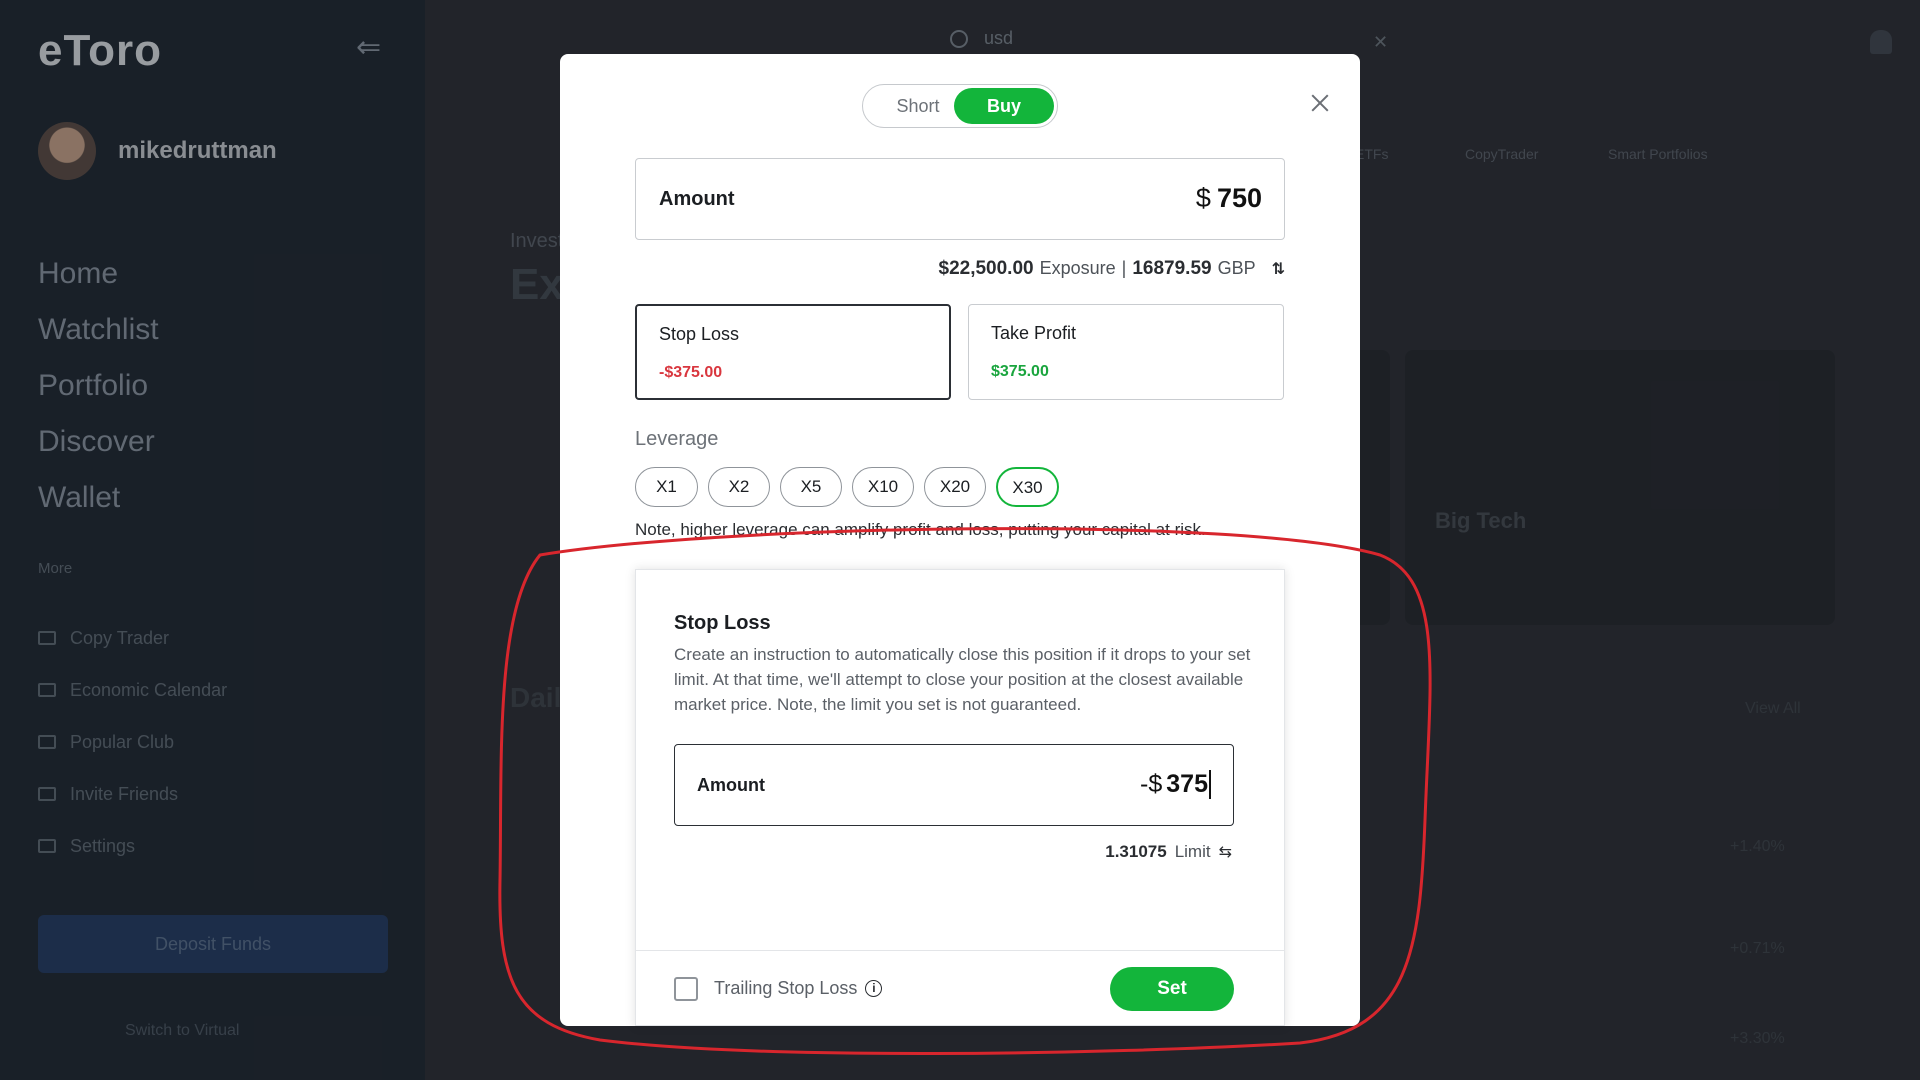 This screenshot has width=1920, height=1080. What do you see at coordinates (1151, 784) in the screenshot?
I see `stop-loss-amount-prefix: -$` at bounding box center [1151, 784].